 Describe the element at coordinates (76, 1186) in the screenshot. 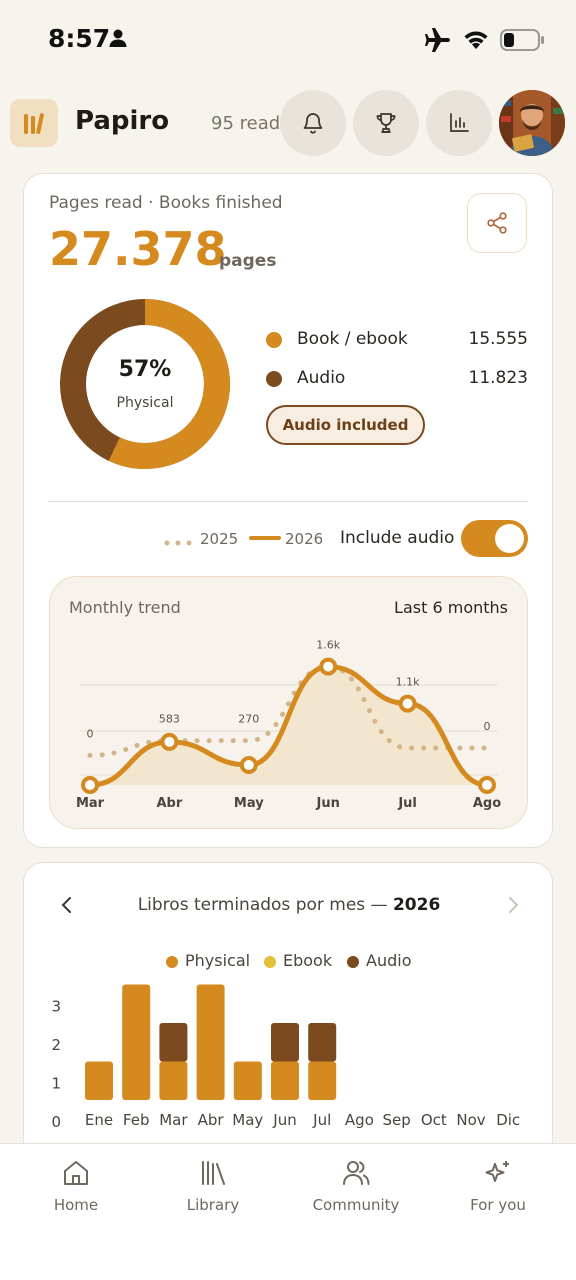

I see `nav-home: Home` at that location.